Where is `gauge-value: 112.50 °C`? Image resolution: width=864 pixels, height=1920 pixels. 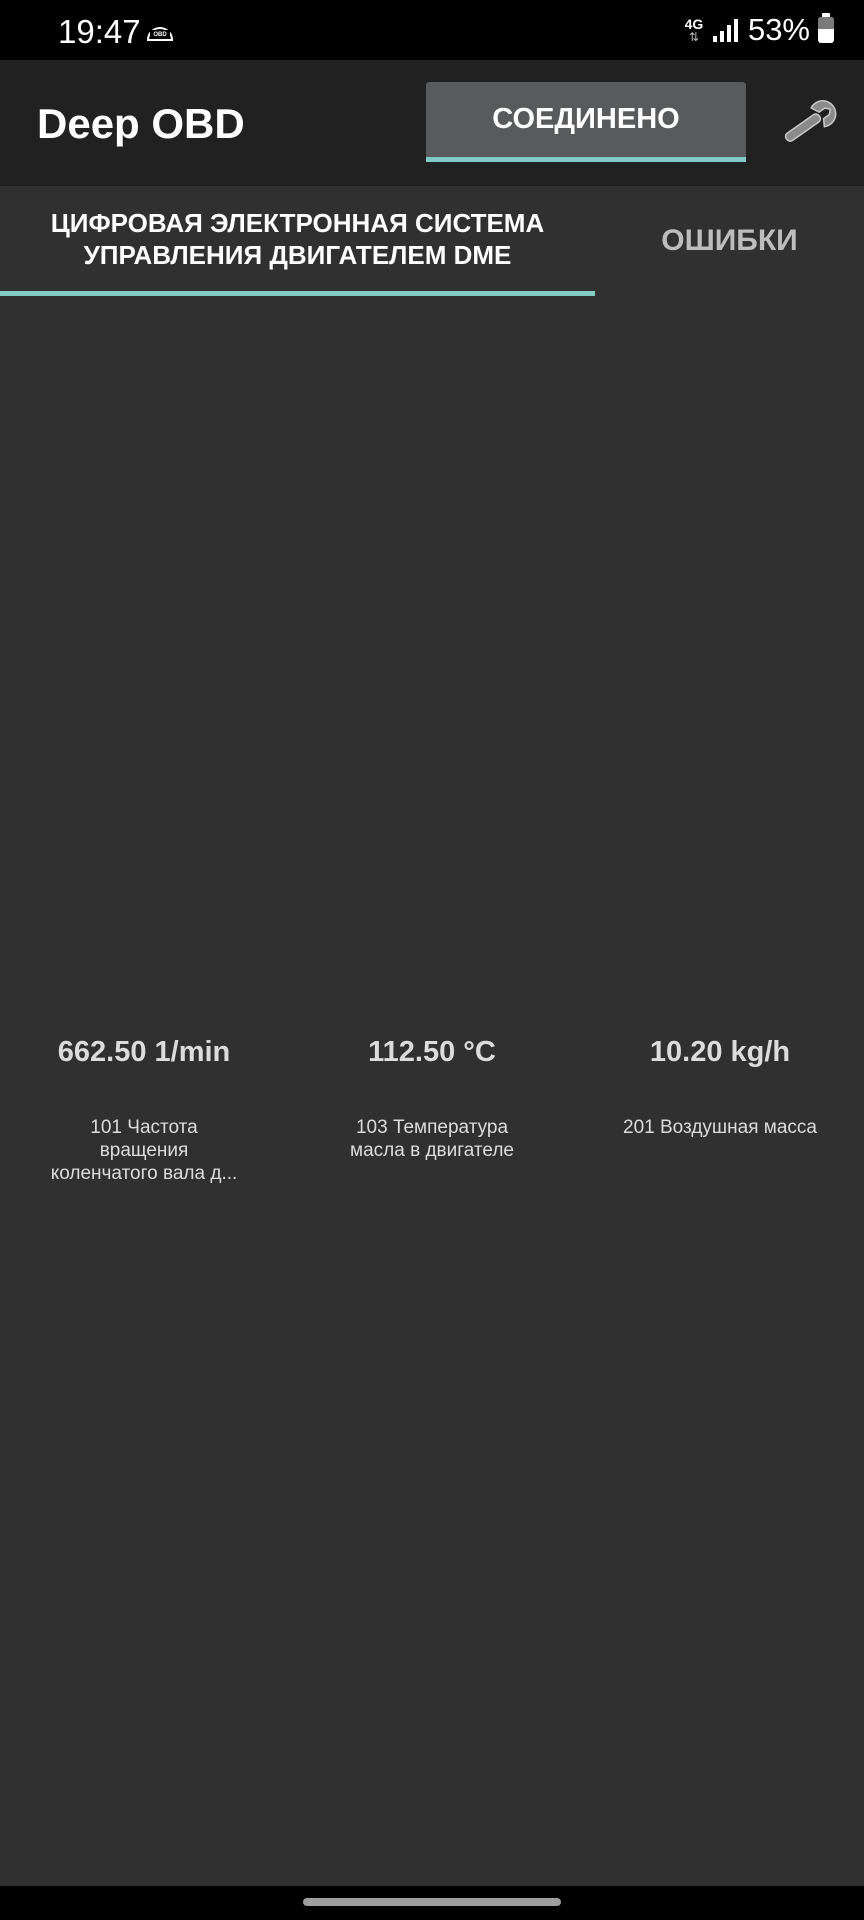
gauge-value: 112.50 °C is located at coordinates (432, 1052).